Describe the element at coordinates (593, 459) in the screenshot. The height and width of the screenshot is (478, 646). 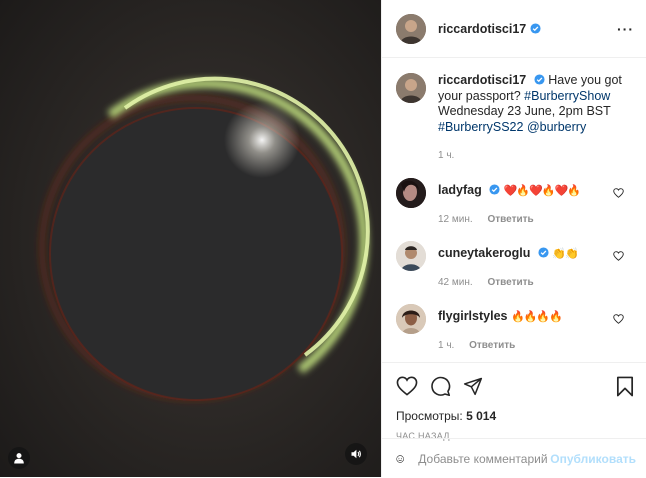
I see `publish-button: Опубликовать` at that location.